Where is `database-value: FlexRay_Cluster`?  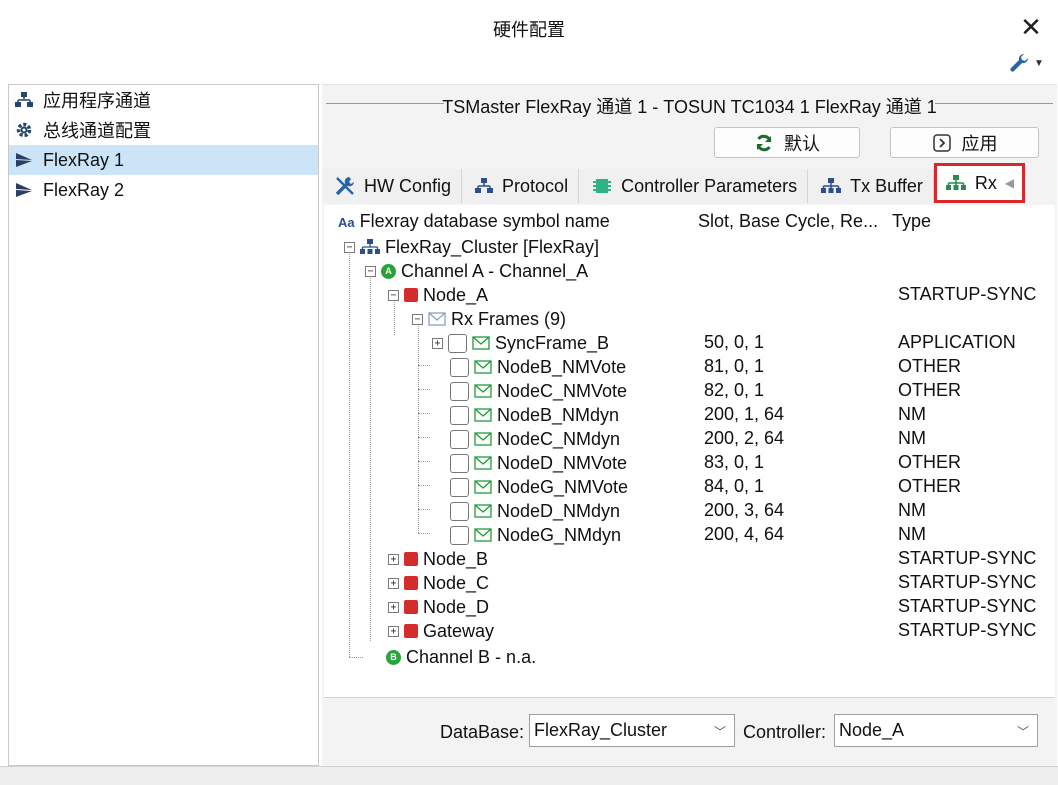 database-value: FlexRay_Cluster is located at coordinates (601, 730).